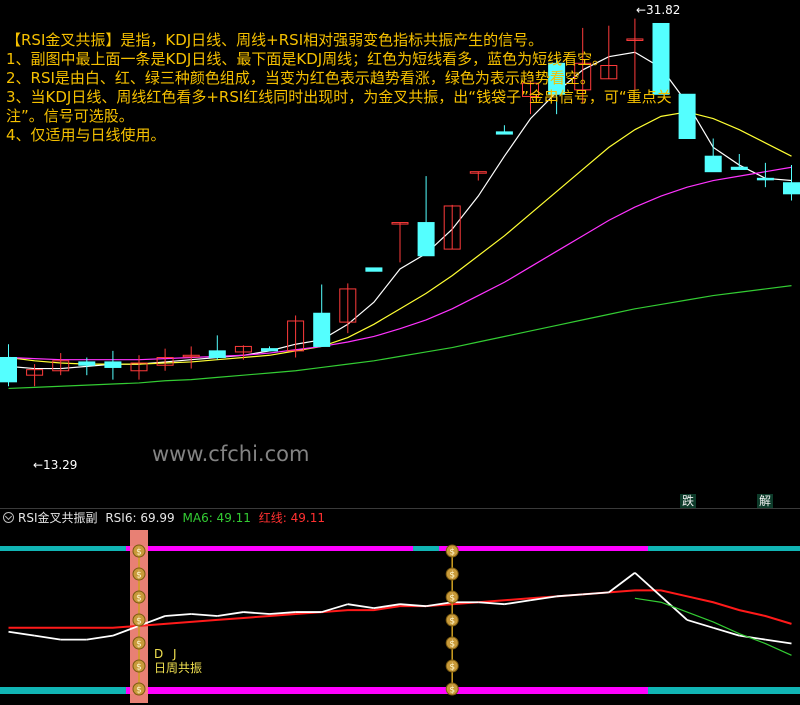 The width and height of the screenshot is (800, 705). What do you see at coordinates (86, 135) in the screenshot?
I see `description-line: 4、仅适用与日线使用。` at bounding box center [86, 135].